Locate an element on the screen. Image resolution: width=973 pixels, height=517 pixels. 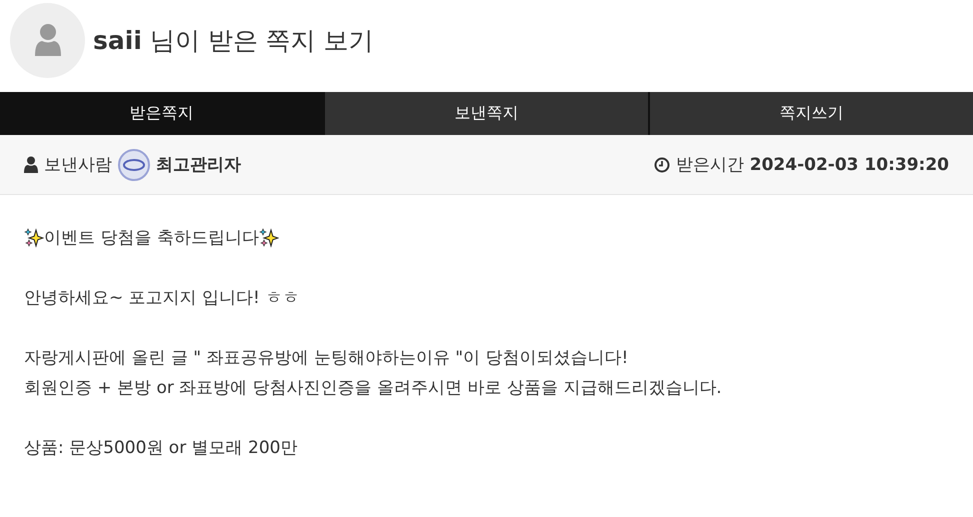
tab: 보낸쪽지 is located at coordinates (487, 113).